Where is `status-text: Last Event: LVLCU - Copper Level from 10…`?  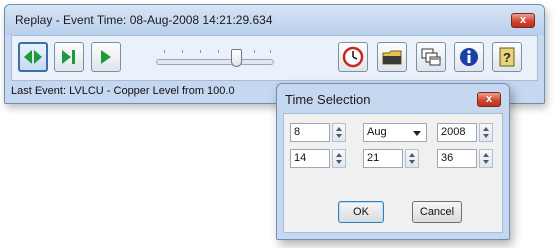
status-text: Last Event: LVLCU - Copper Level from 10… is located at coordinates (123, 91).